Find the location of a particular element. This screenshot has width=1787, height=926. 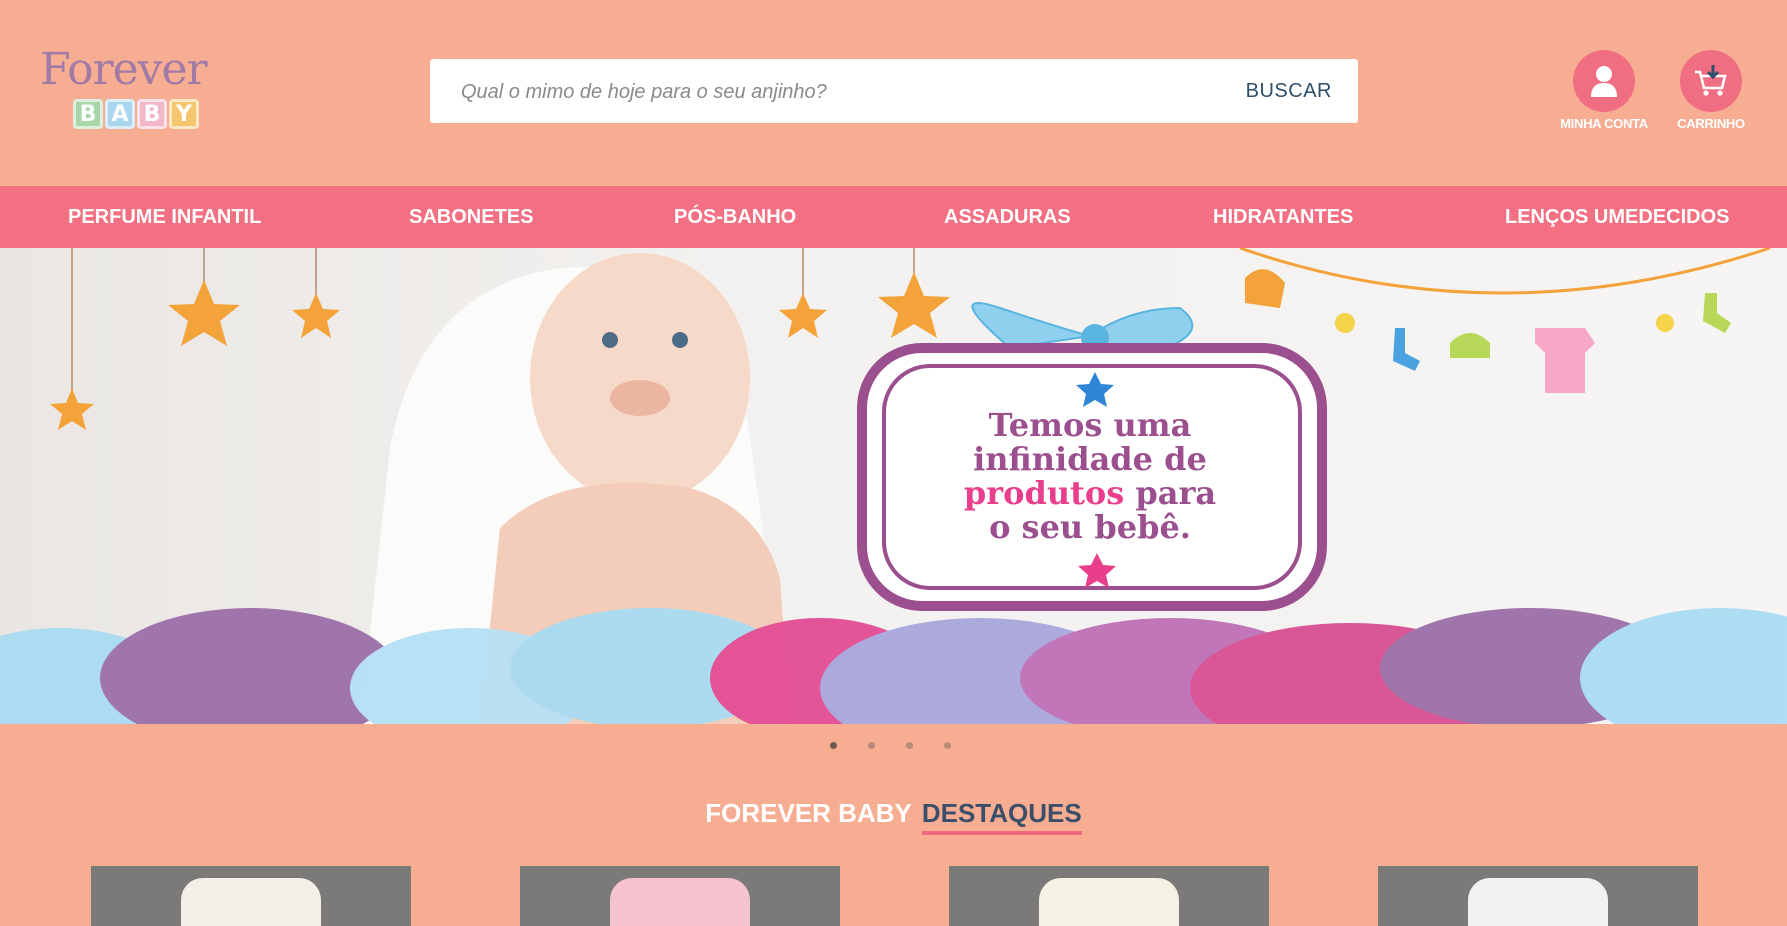

search-input is located at coordinates (826, 92).